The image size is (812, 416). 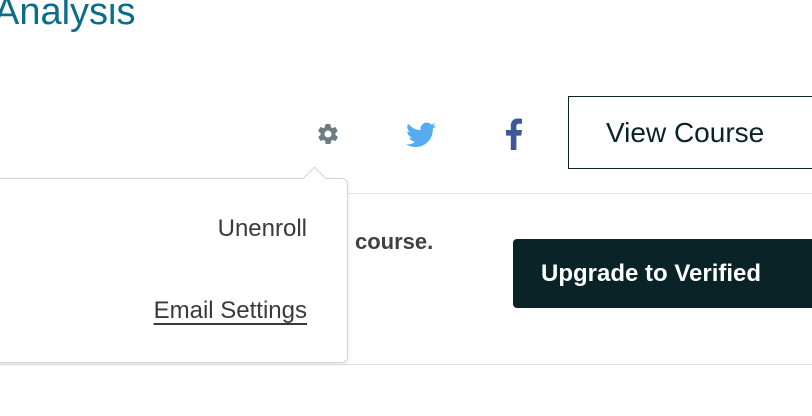 What do you see at coordinates (314, 178) in the screenshot?
I see `dropdown-caret` at bounding box center [314, 178].